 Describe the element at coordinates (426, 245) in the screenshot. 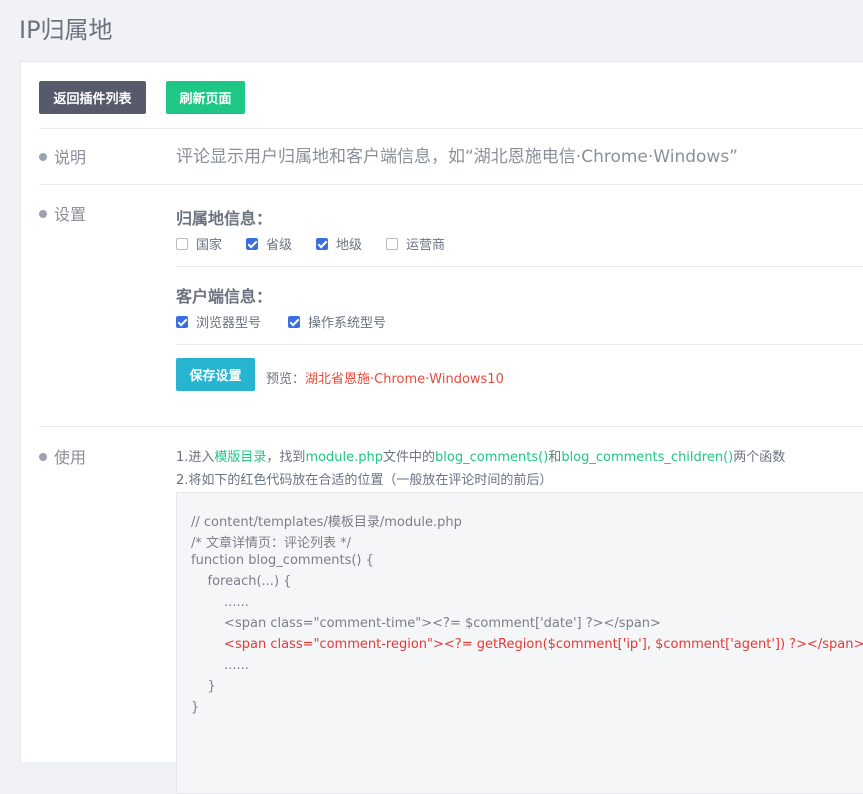

I see `checkbox-label: 运营商` at that location.